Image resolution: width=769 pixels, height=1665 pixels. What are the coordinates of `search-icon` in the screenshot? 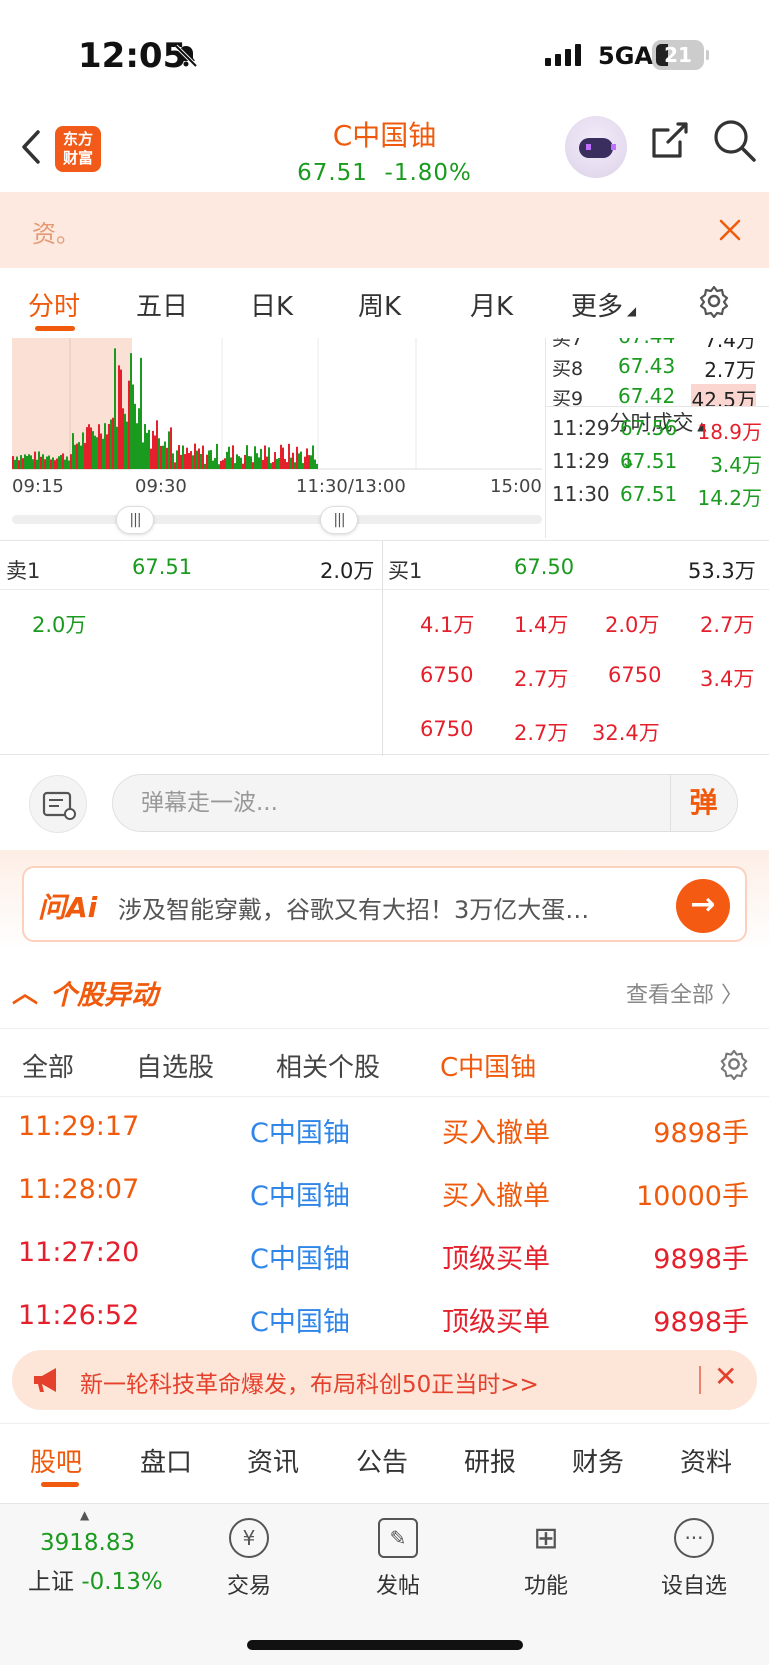 It's located at (735, 141).